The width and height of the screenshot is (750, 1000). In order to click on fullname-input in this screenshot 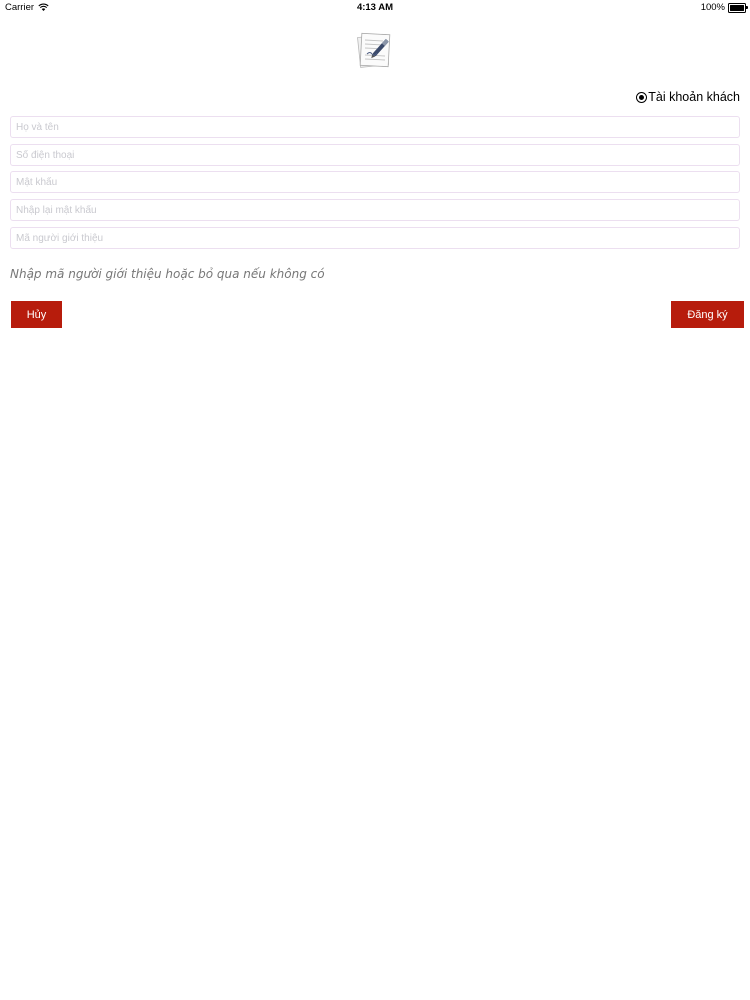, I will do `click(375, 127)`.